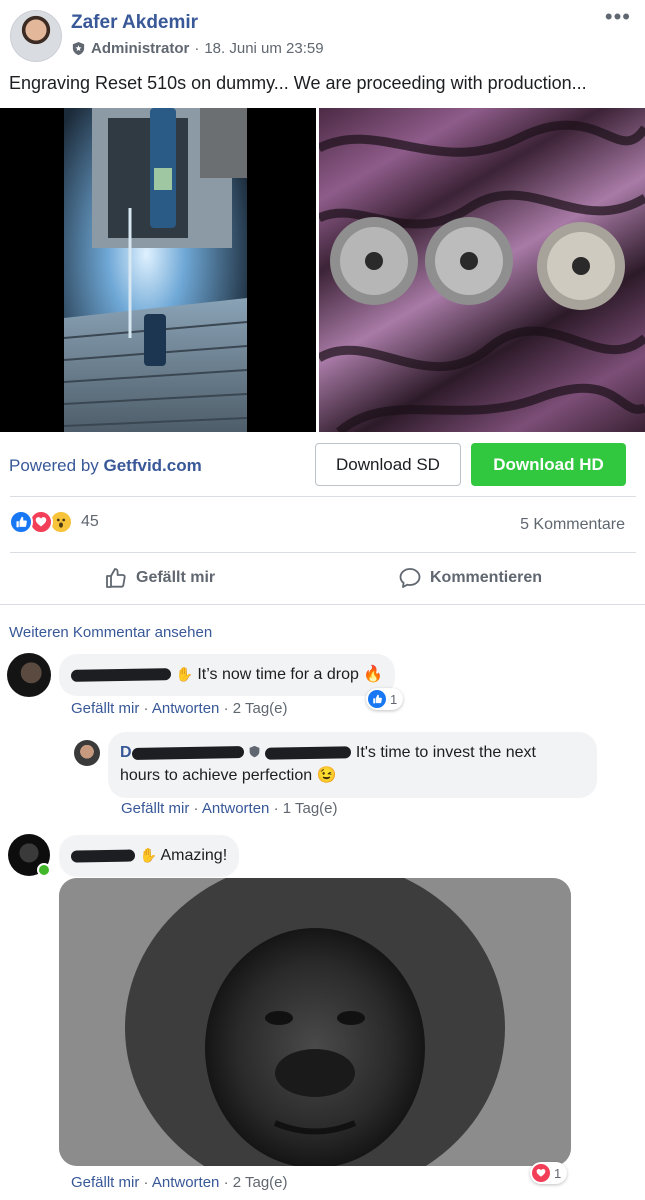 This screenshot has height=1200, width=645. I want to click on comment-label: Kommentieren, so click(486, 577).